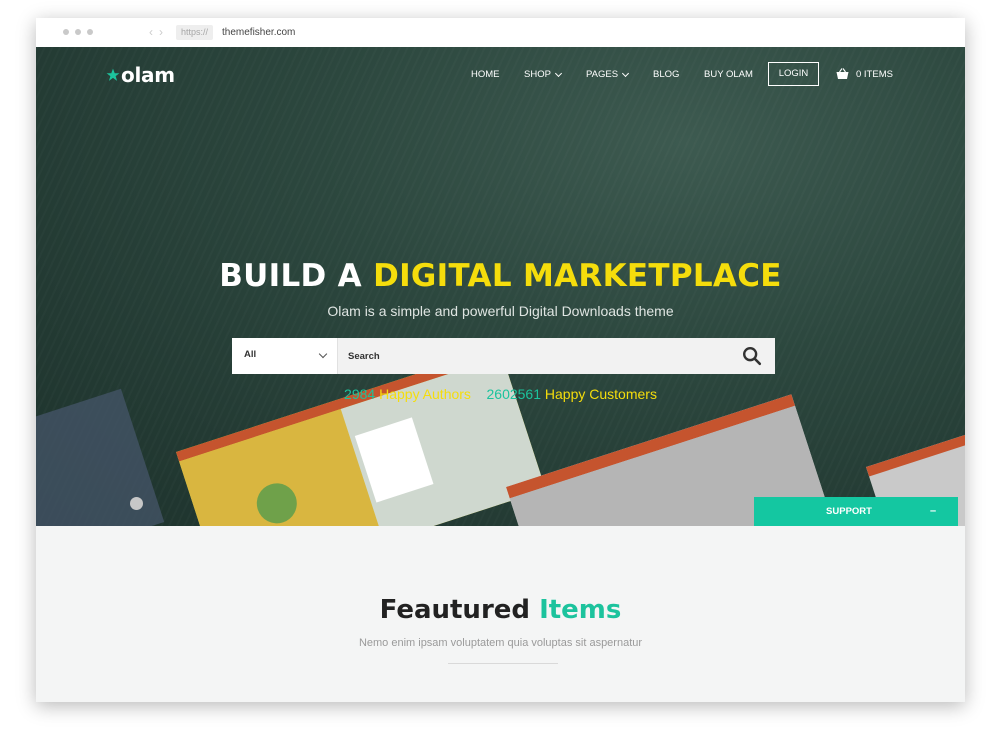  I want to click on site-logo: olam, so click(140, 75).